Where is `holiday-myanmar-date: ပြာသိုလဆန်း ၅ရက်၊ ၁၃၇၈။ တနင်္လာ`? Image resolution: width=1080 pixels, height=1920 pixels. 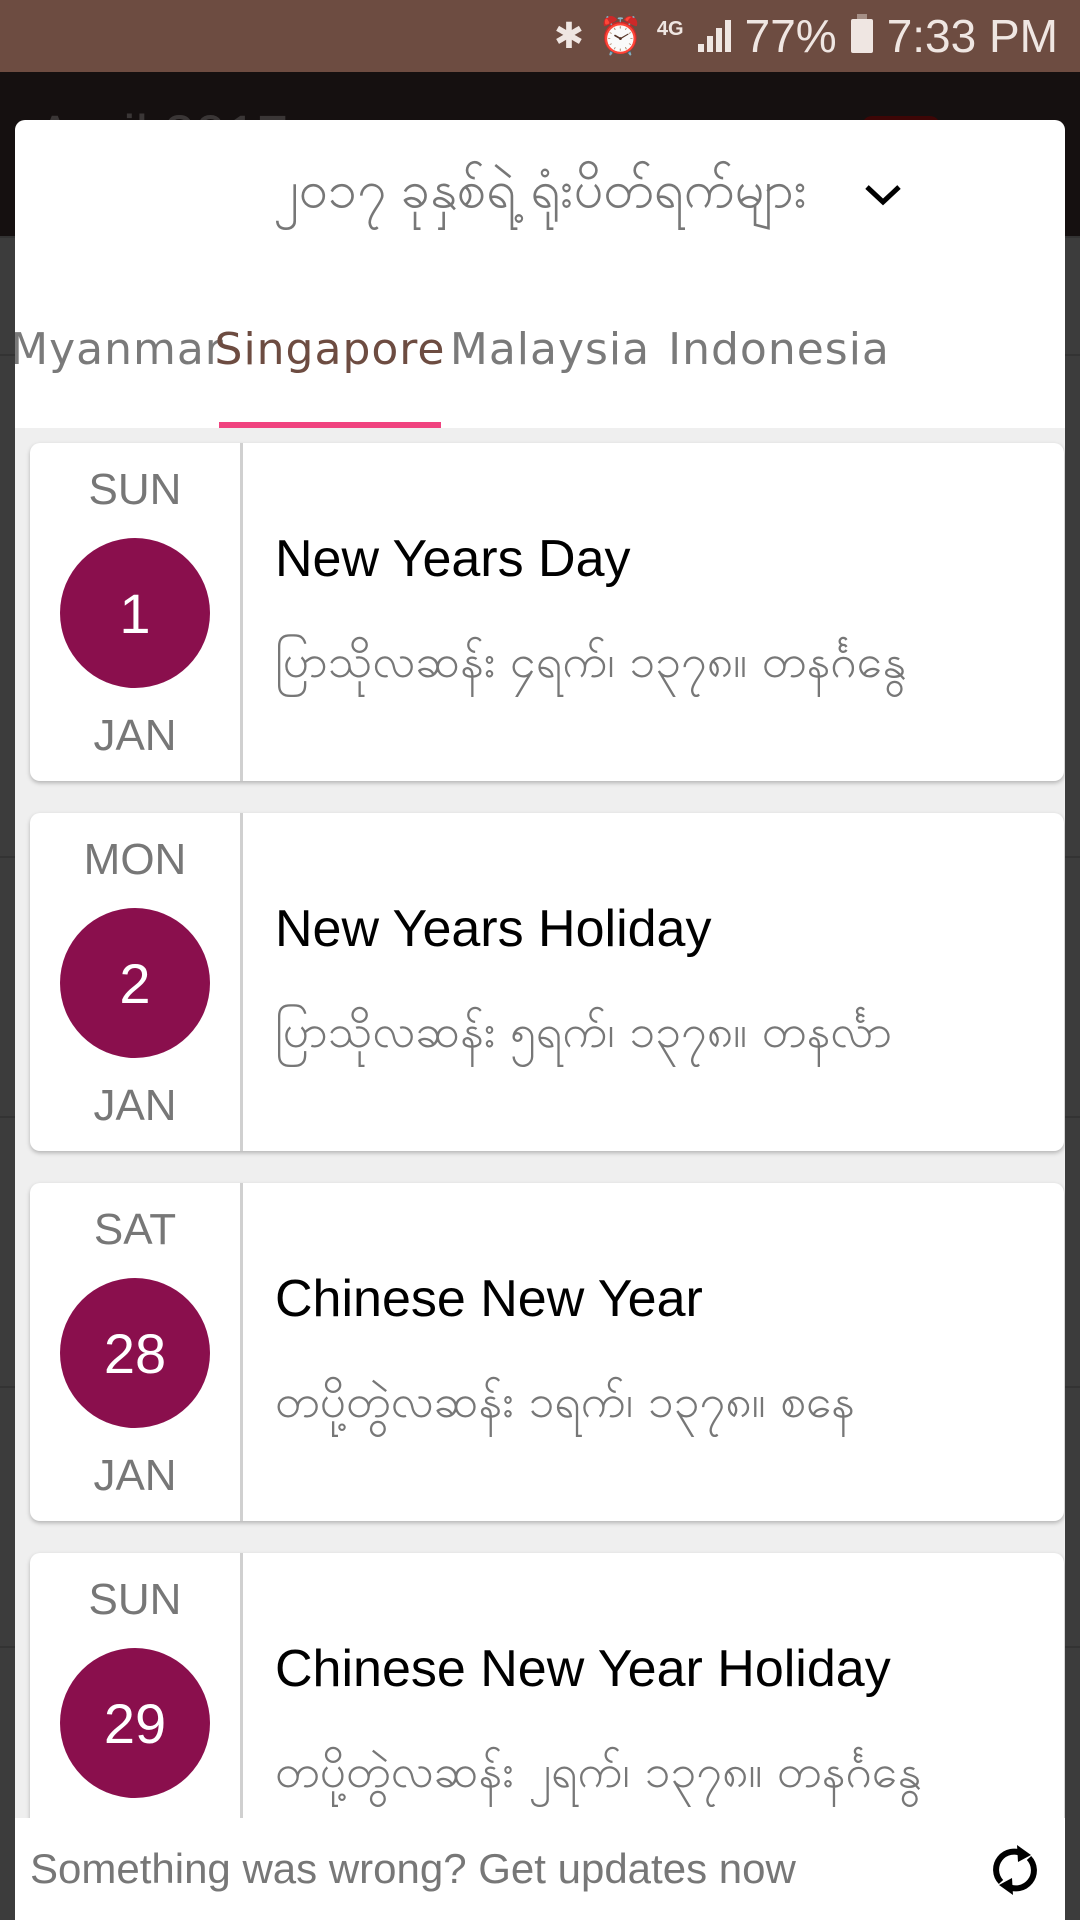 holiday-myanmar-date: ပြာသိုလဆန်း ၅ရက်၊ ၁၃၇၈။ တနင်္လာ is located at coordinates (584, 1031).